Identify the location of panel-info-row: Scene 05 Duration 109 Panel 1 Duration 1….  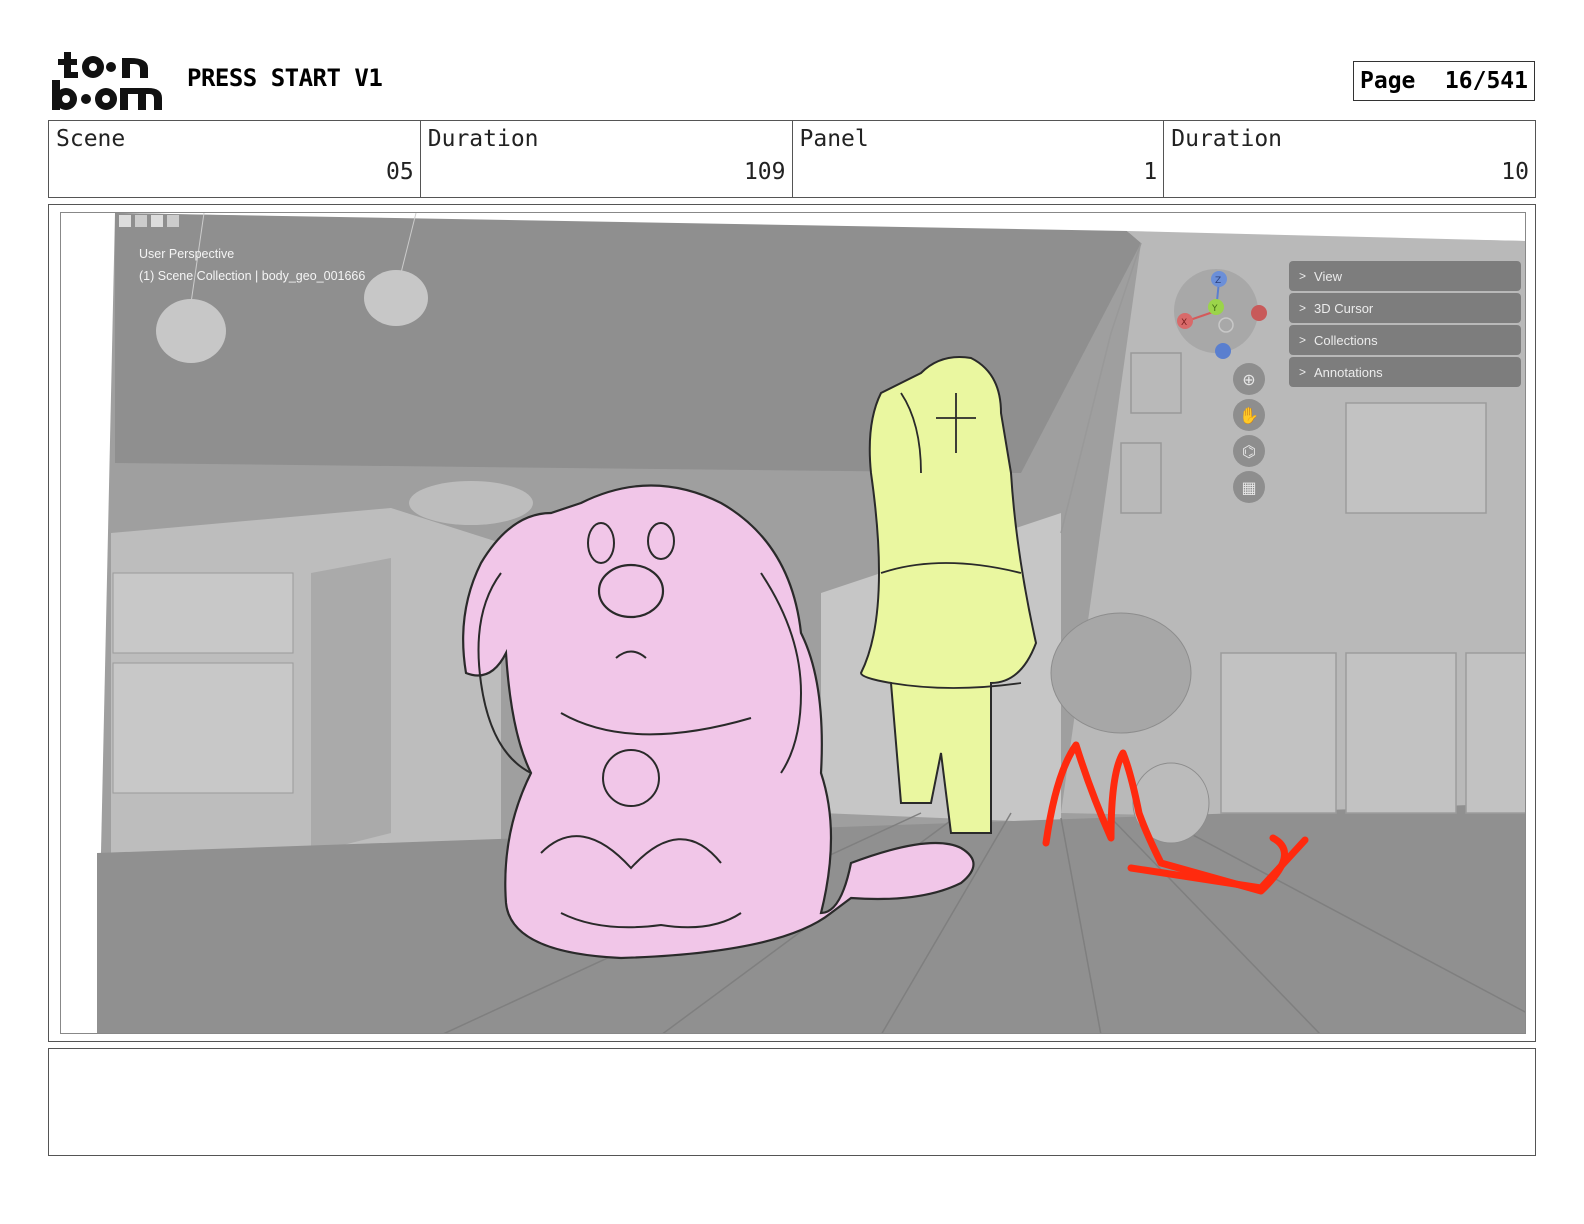
(792, 159).